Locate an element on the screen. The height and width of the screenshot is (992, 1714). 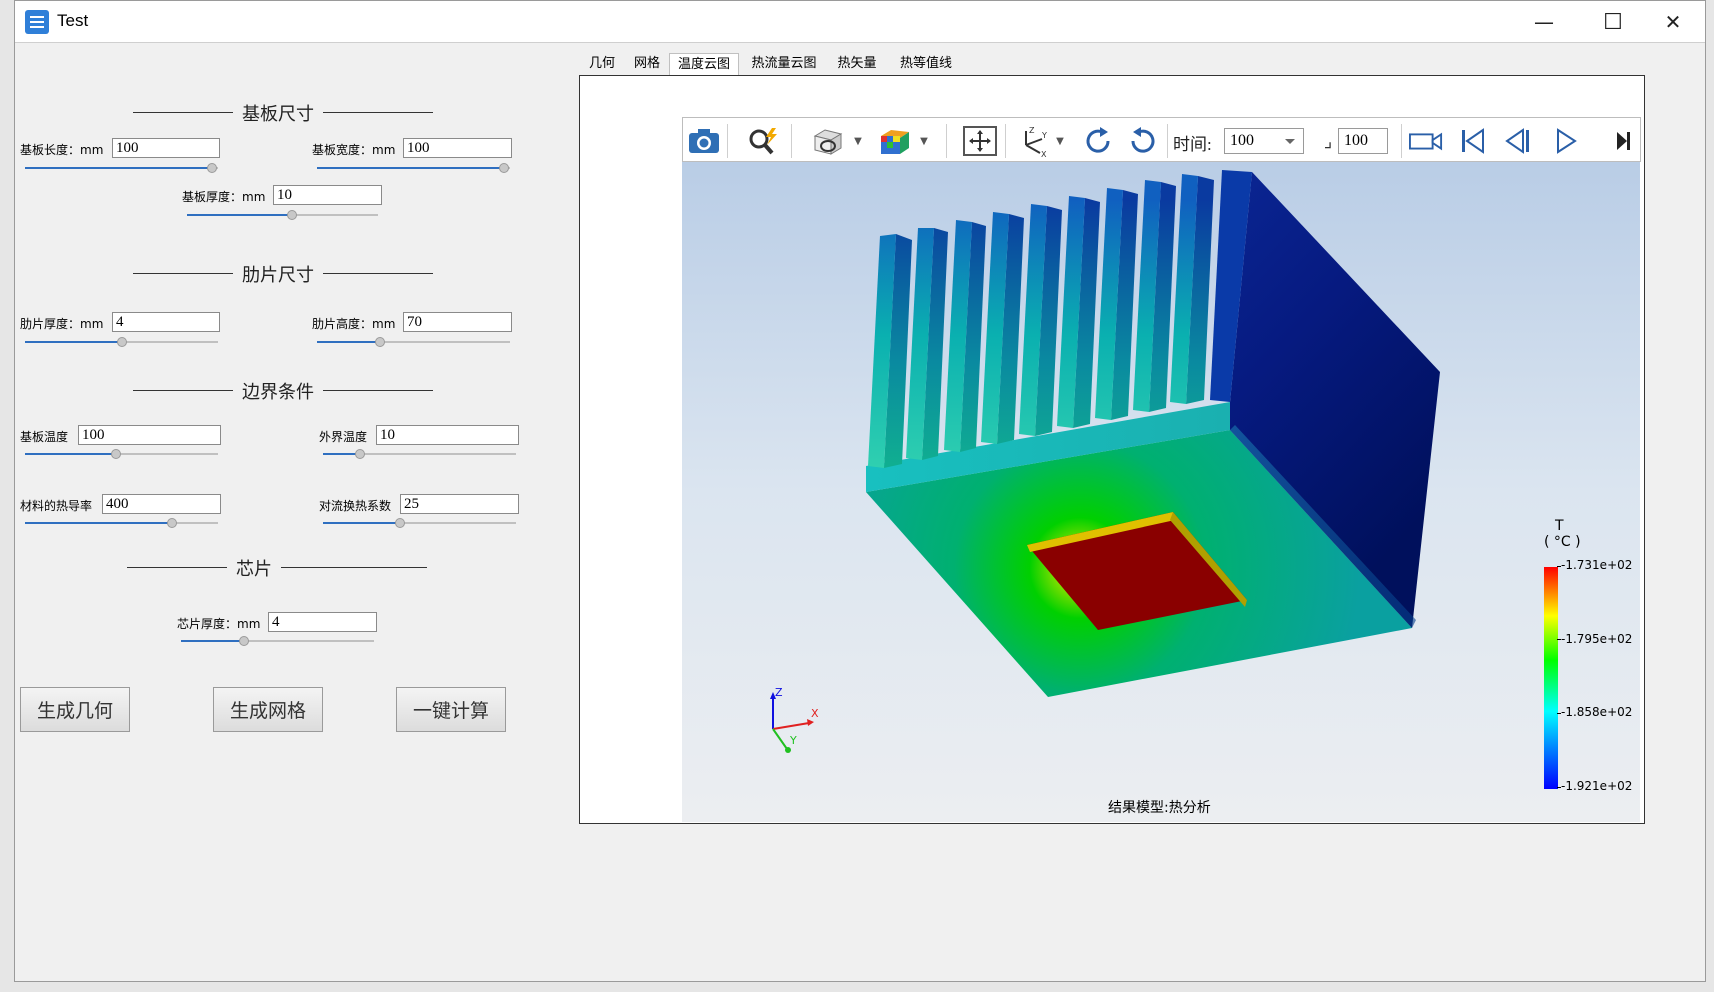
convection-input: 25 is located at coordinates (459, 504).